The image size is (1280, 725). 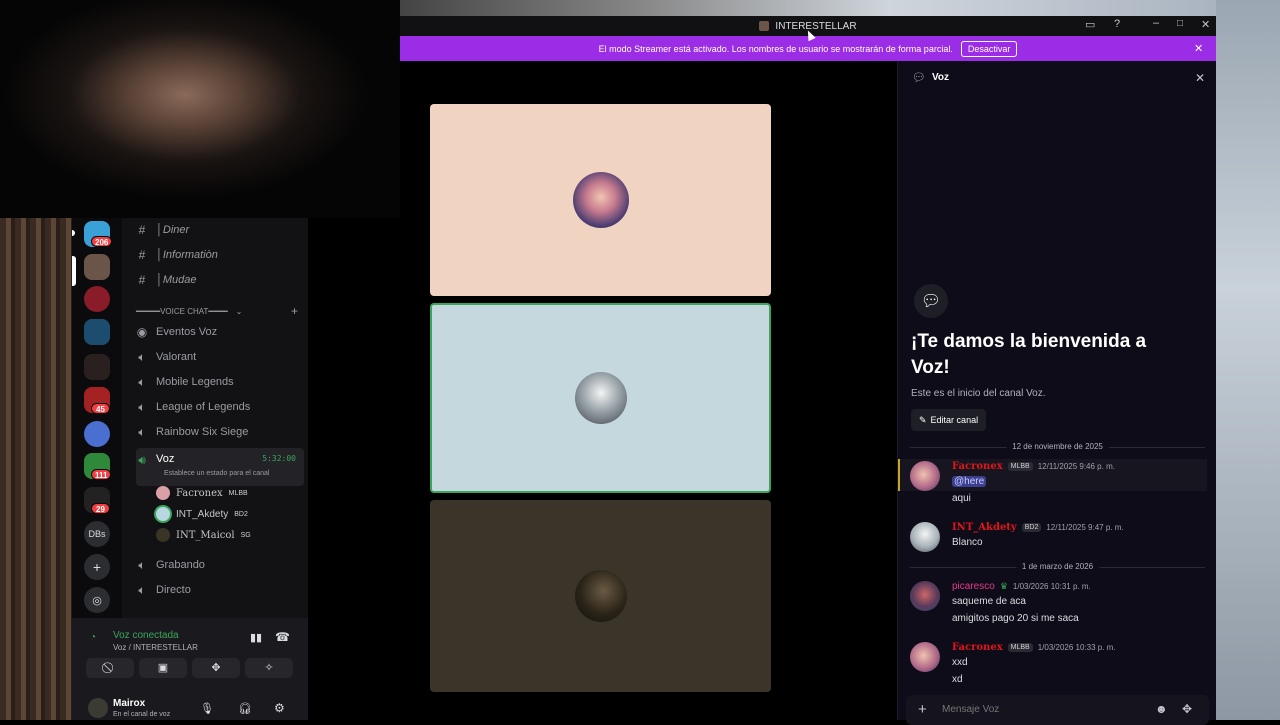 I want to click on inbox-icon: ▭, so click(x=1090, y=24).